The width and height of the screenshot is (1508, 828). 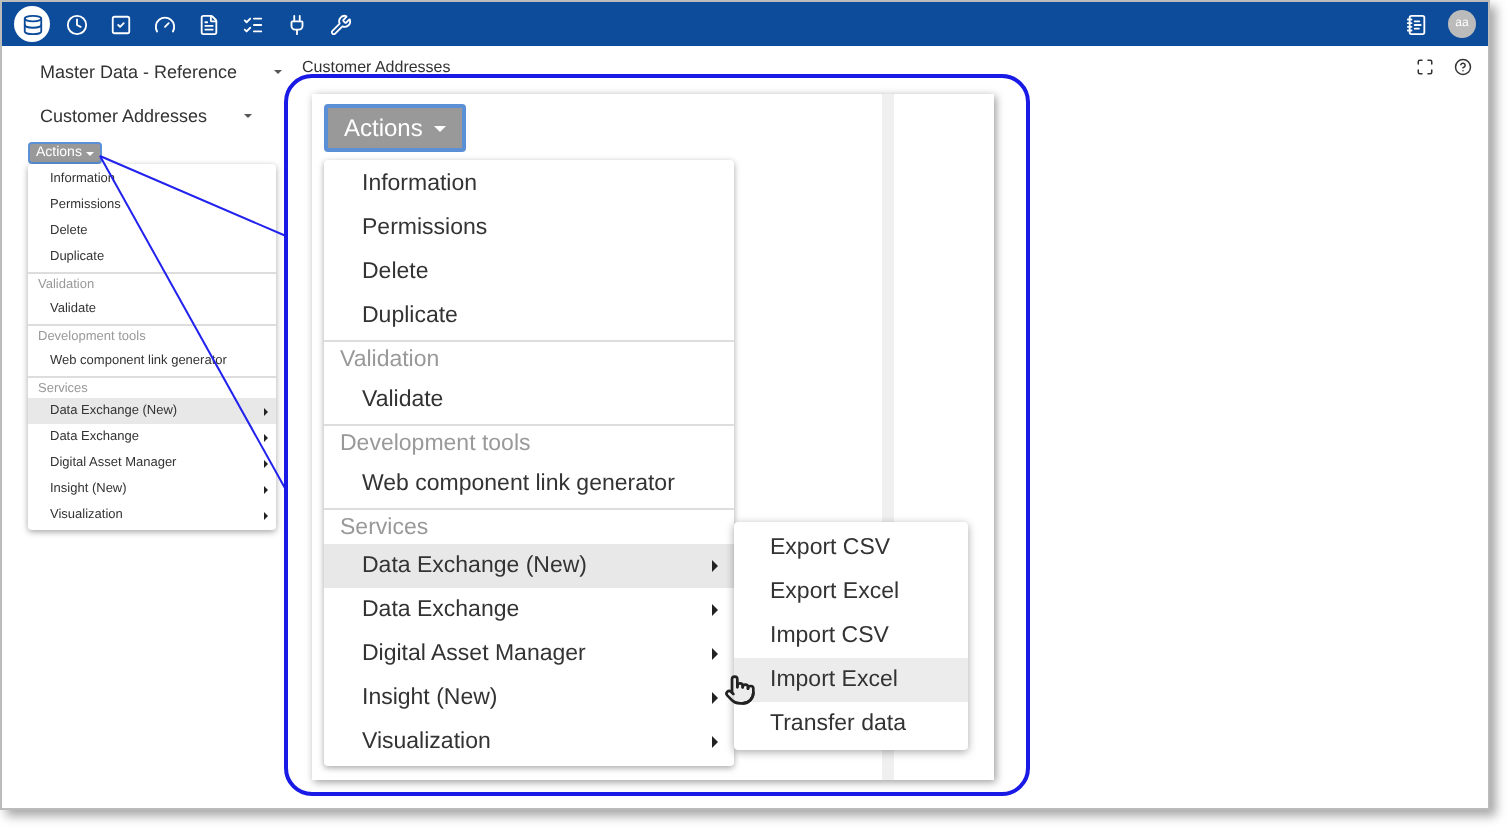 What do you see at coordinates (529, 566) in the screenshot?
I see `menu-item: Data Exchange (New)` at bounding box center [529, 566].